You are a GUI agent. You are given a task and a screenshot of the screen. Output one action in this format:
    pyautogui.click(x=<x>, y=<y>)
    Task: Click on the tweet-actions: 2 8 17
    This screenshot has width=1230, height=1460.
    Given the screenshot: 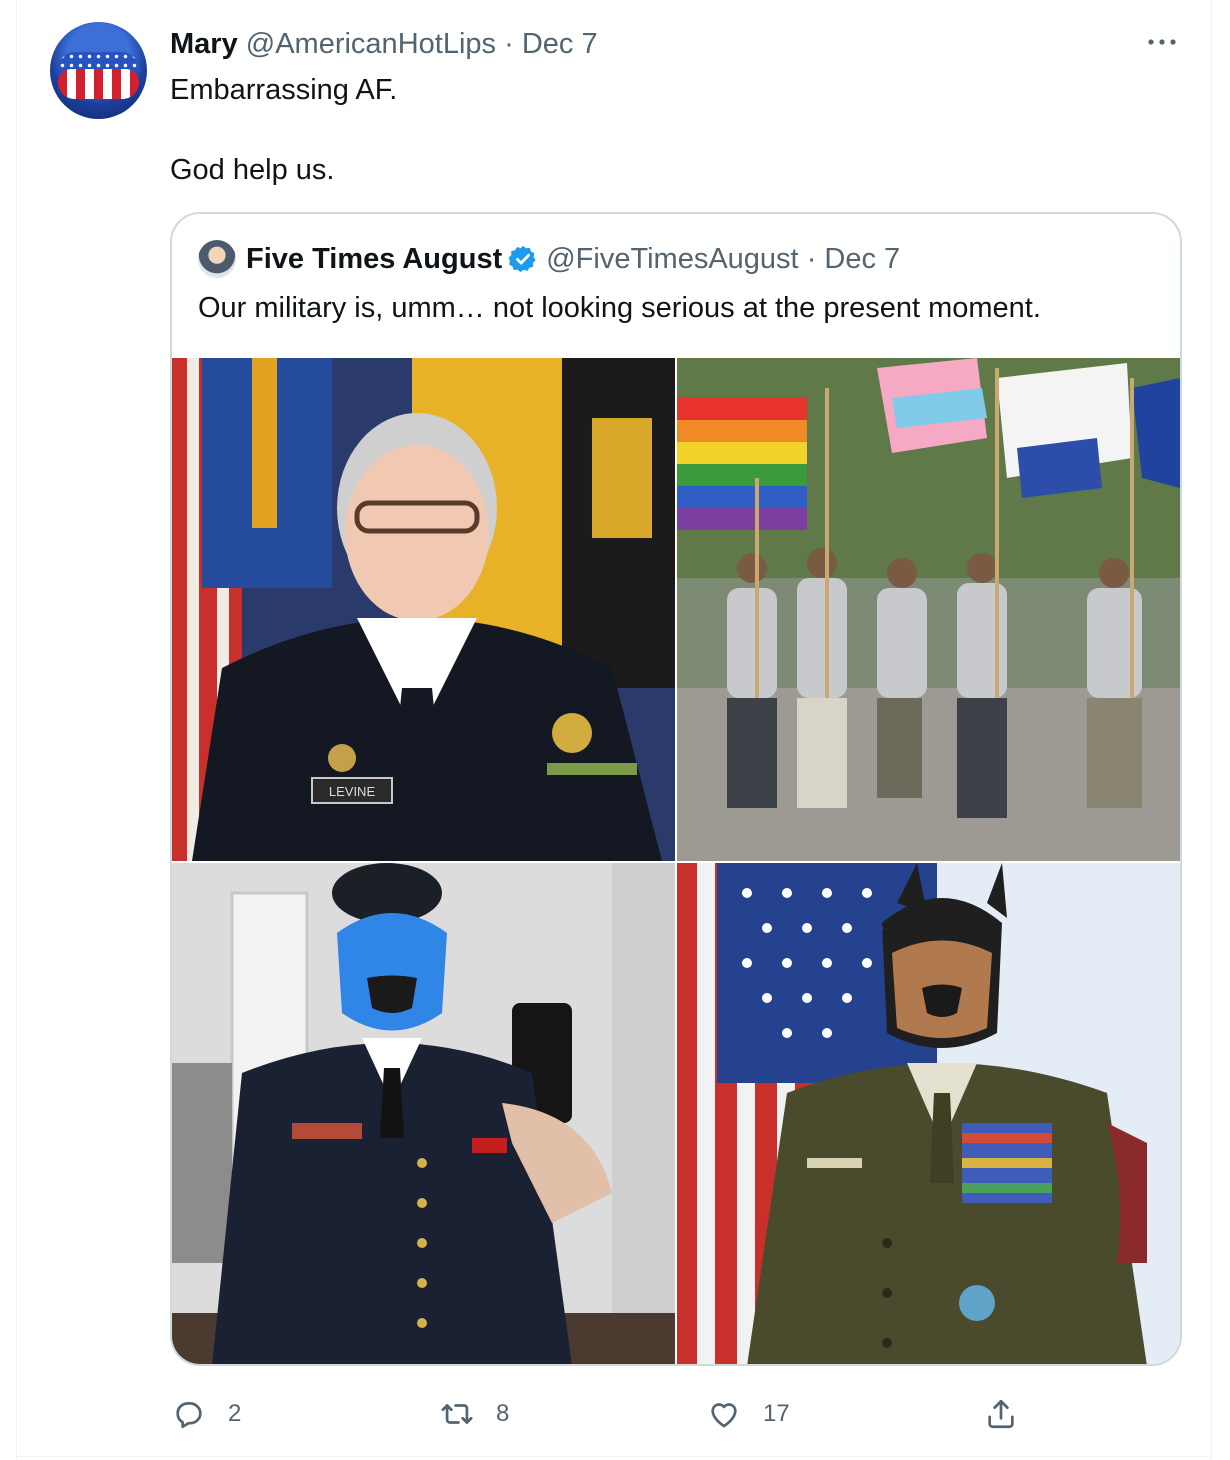 What is the action you would take?
    pyautogui.click(x=615, y=1414)
    